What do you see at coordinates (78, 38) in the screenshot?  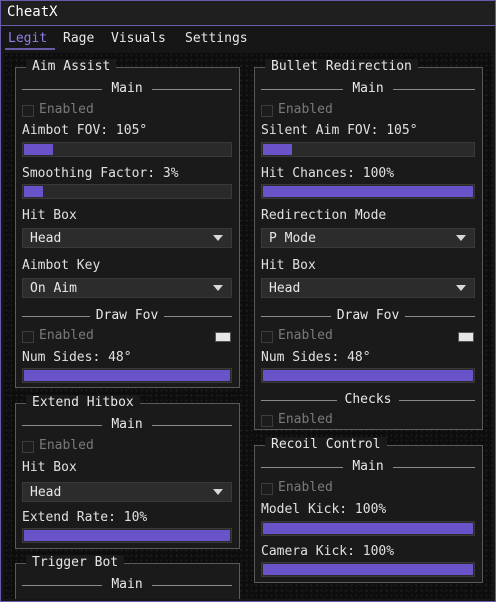 I see `tab-rage: Rage` at bounding box center [78, 38].